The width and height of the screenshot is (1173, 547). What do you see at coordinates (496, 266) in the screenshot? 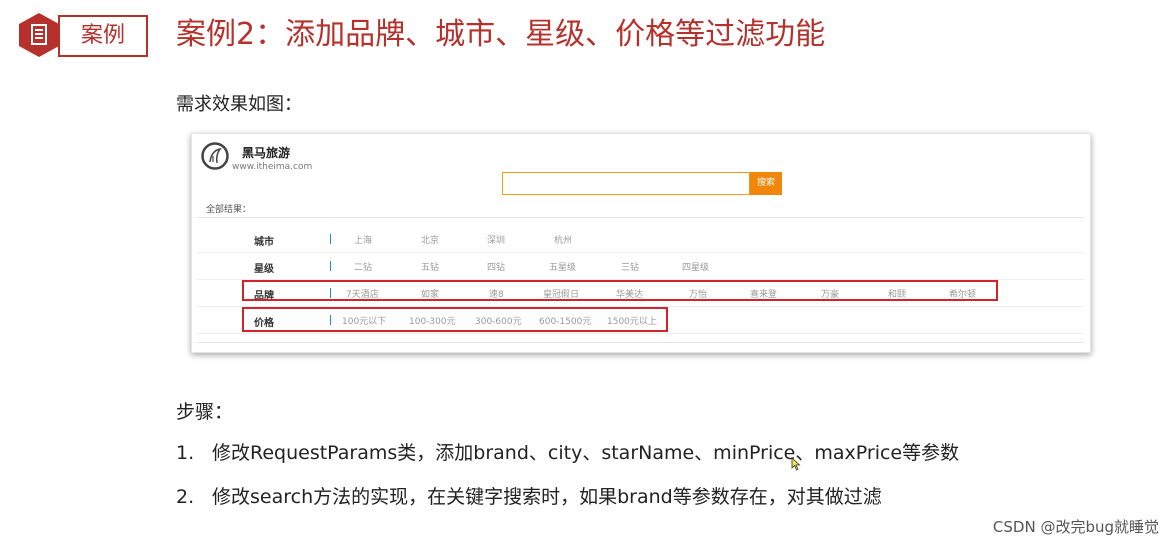
I see `filter-option: 四钻` at bounding box center [496, 266].